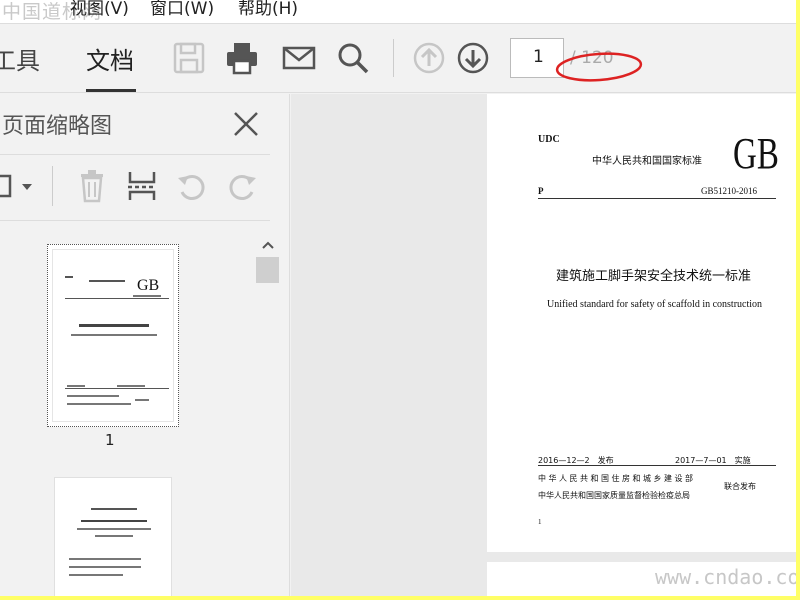 Image resolution: width=800 pixels, height=600 pixels. I want to click on page-footer-number: 1, so click(540, 522).